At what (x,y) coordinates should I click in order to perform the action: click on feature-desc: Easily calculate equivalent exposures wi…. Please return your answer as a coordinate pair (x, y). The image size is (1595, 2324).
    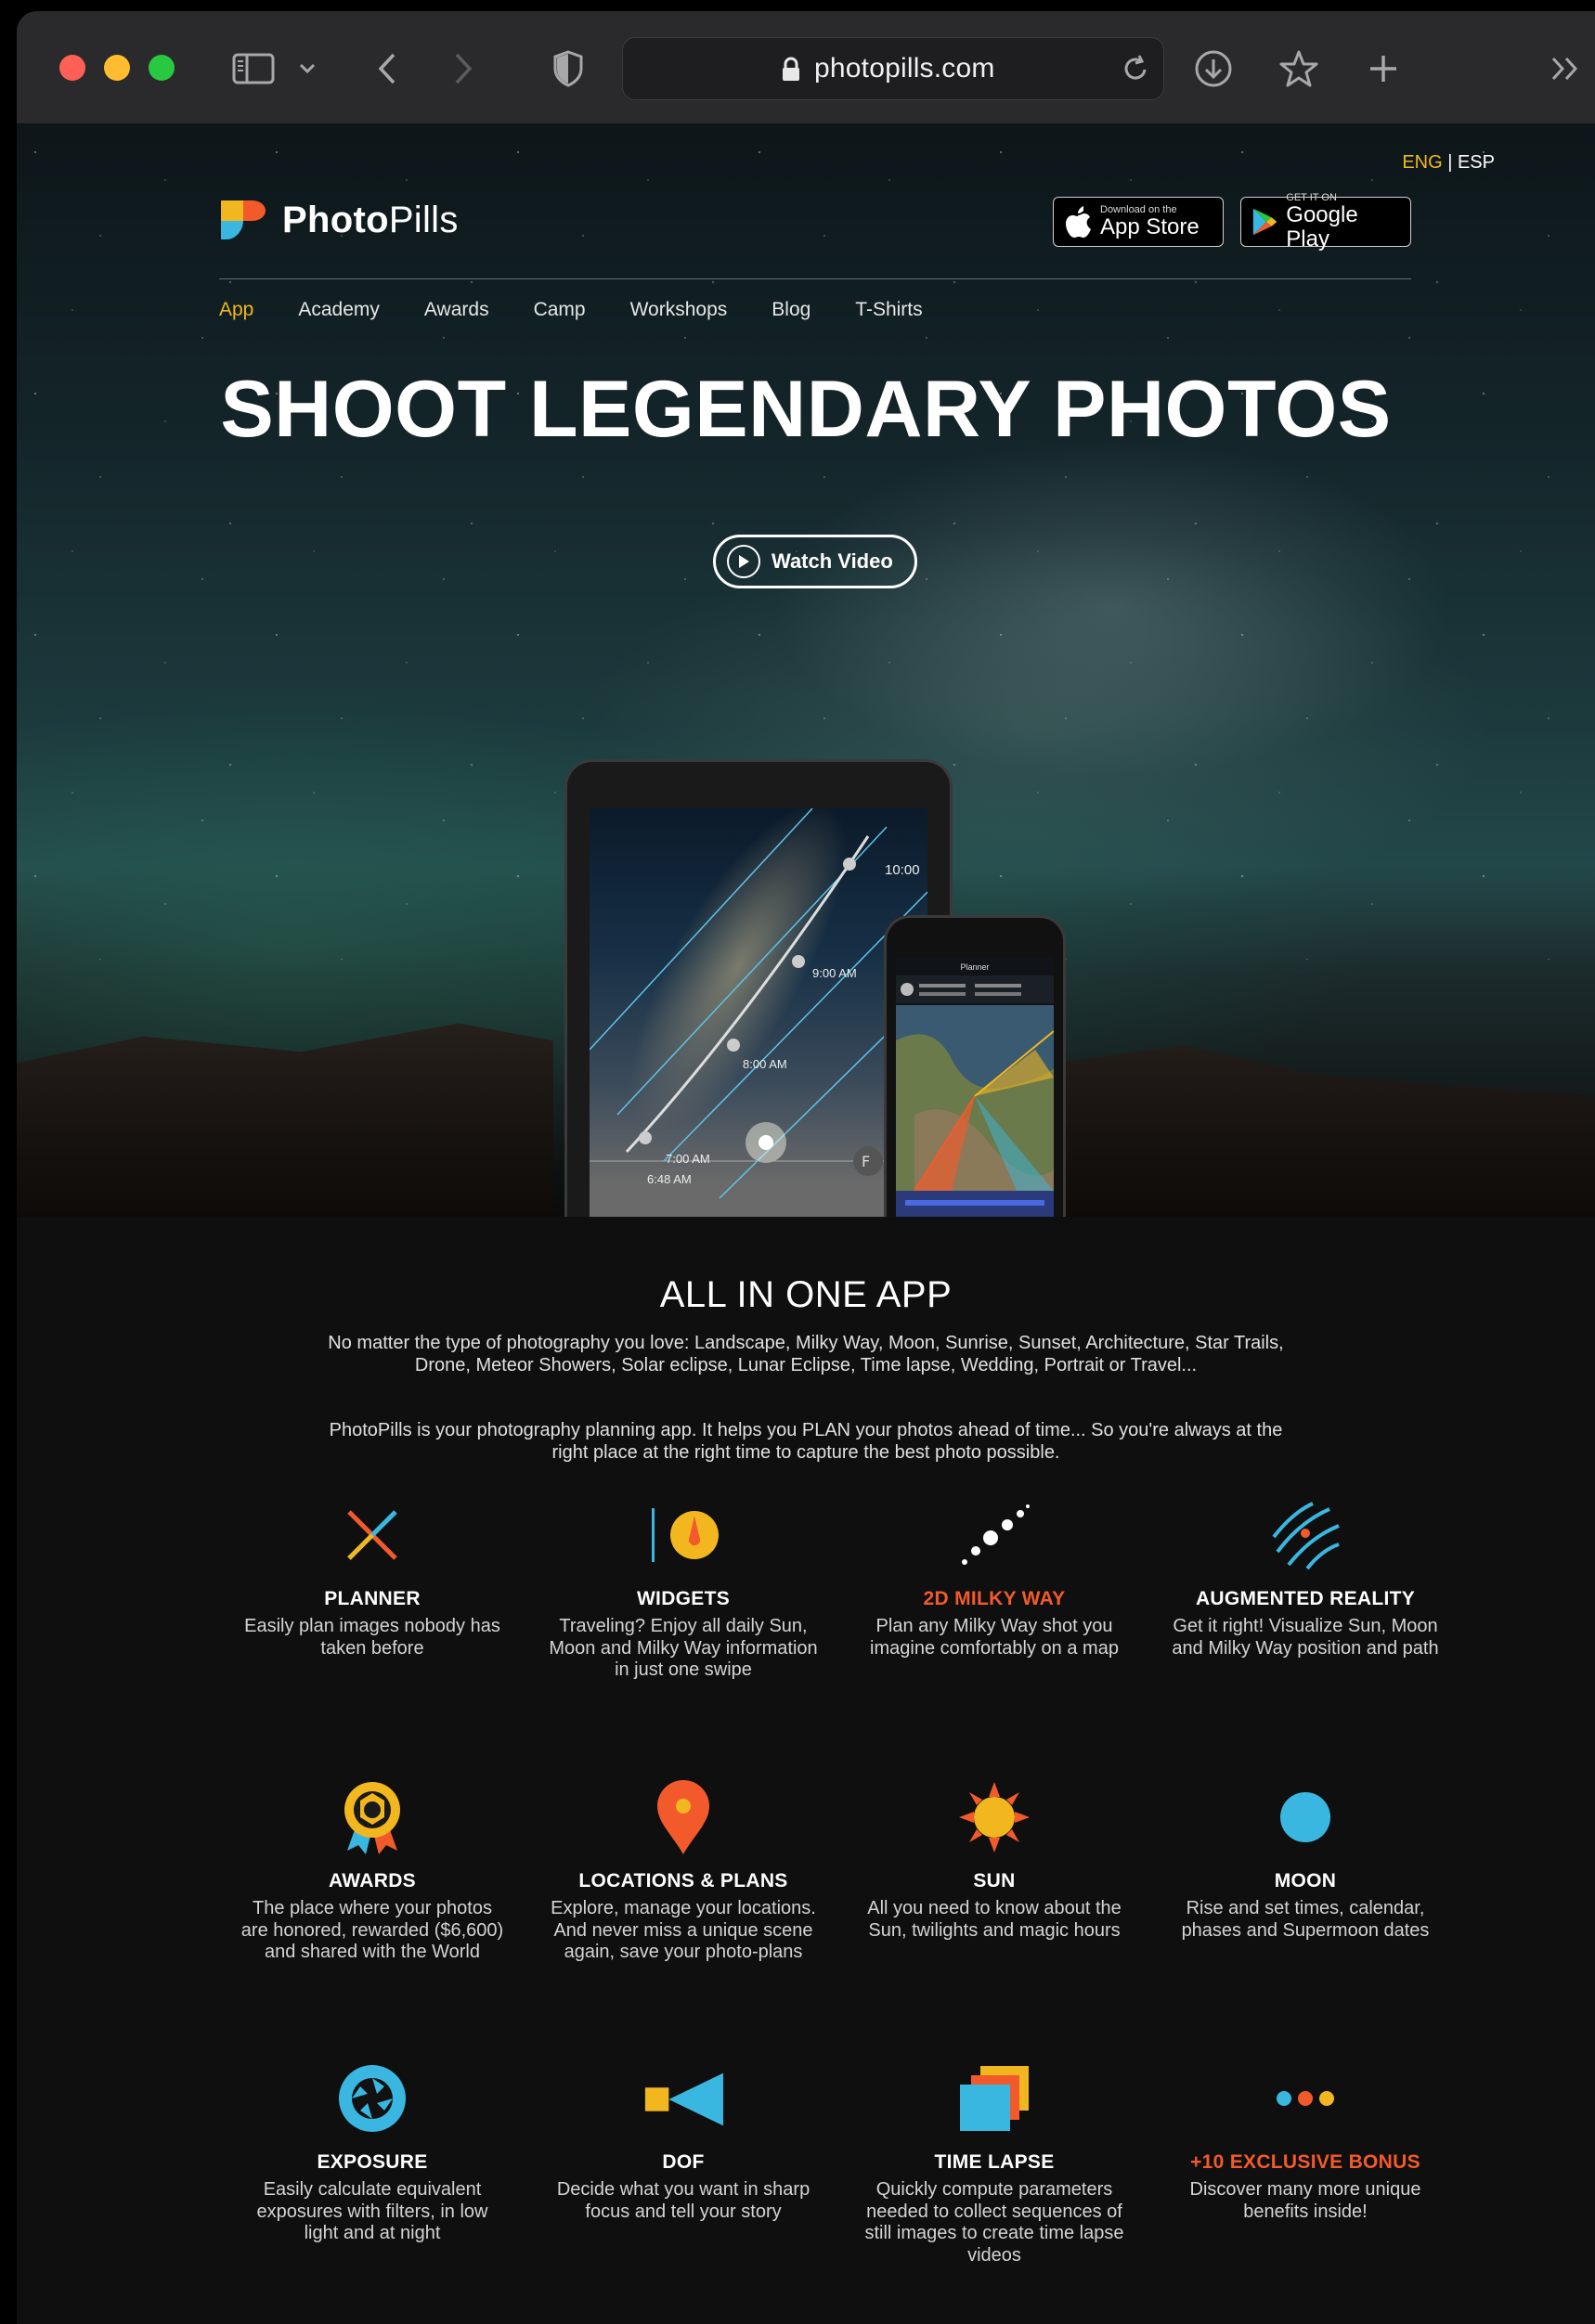
    Looking at the image, I should click on (372, 2211).